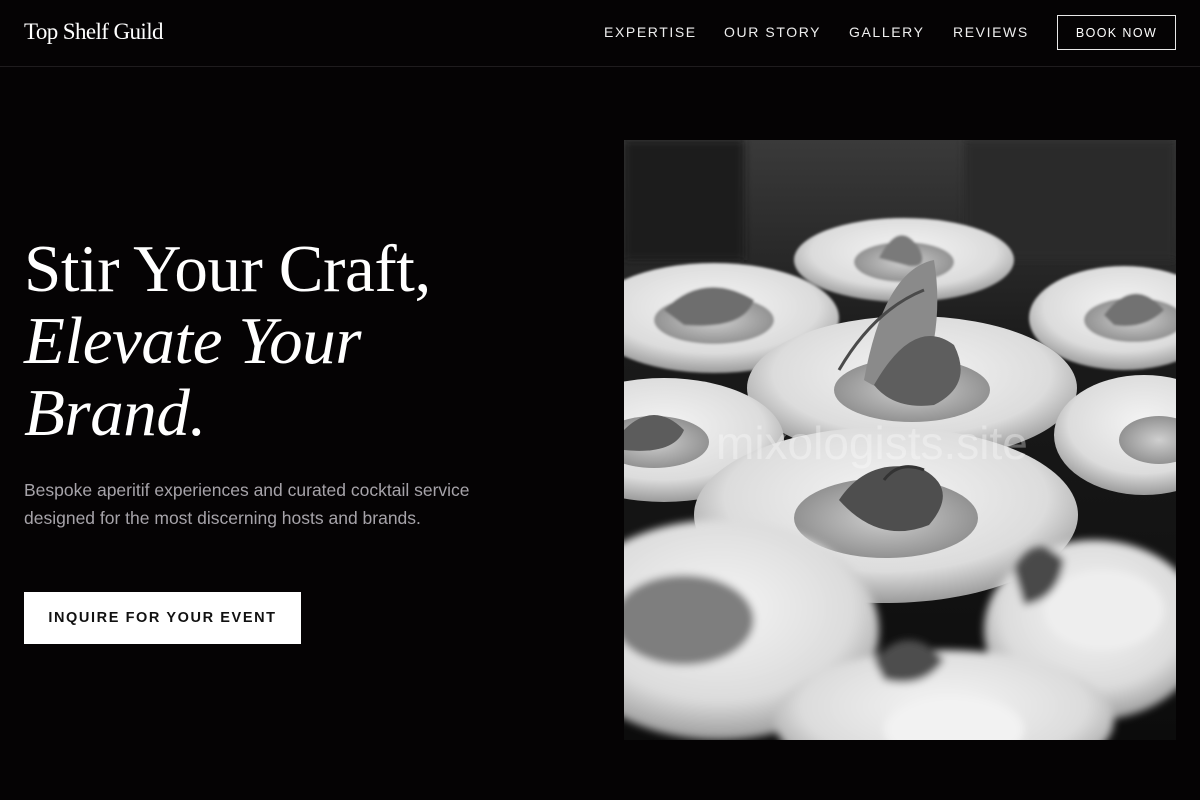  I want to click on nav-link-expertise: EXPERTISE, so click(650, 32).